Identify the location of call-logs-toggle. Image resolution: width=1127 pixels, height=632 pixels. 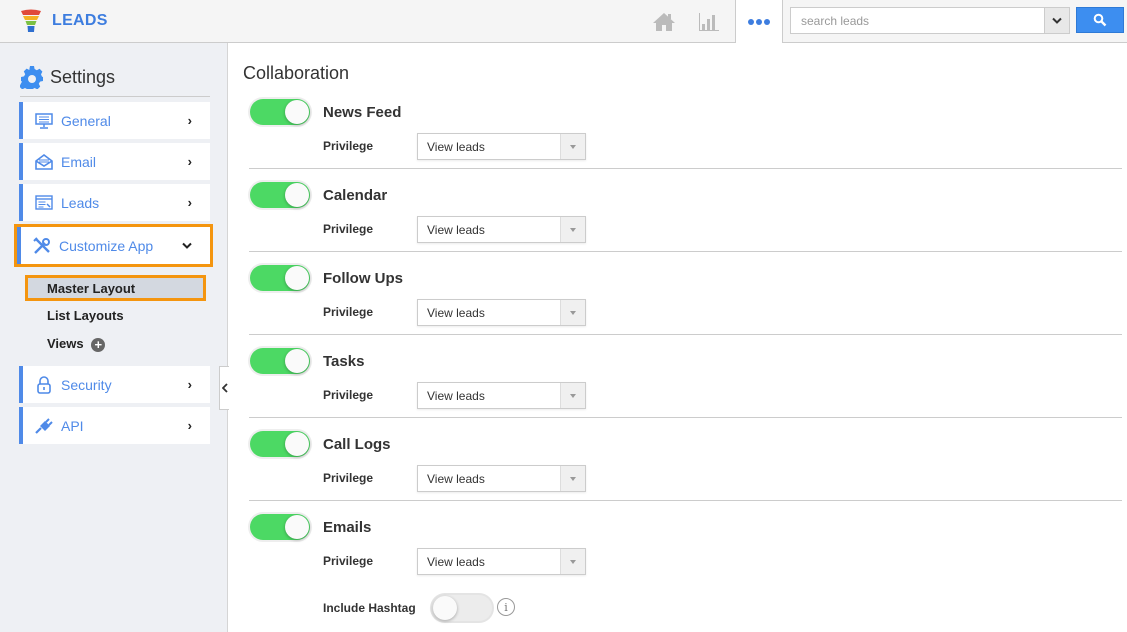
(280, 444).